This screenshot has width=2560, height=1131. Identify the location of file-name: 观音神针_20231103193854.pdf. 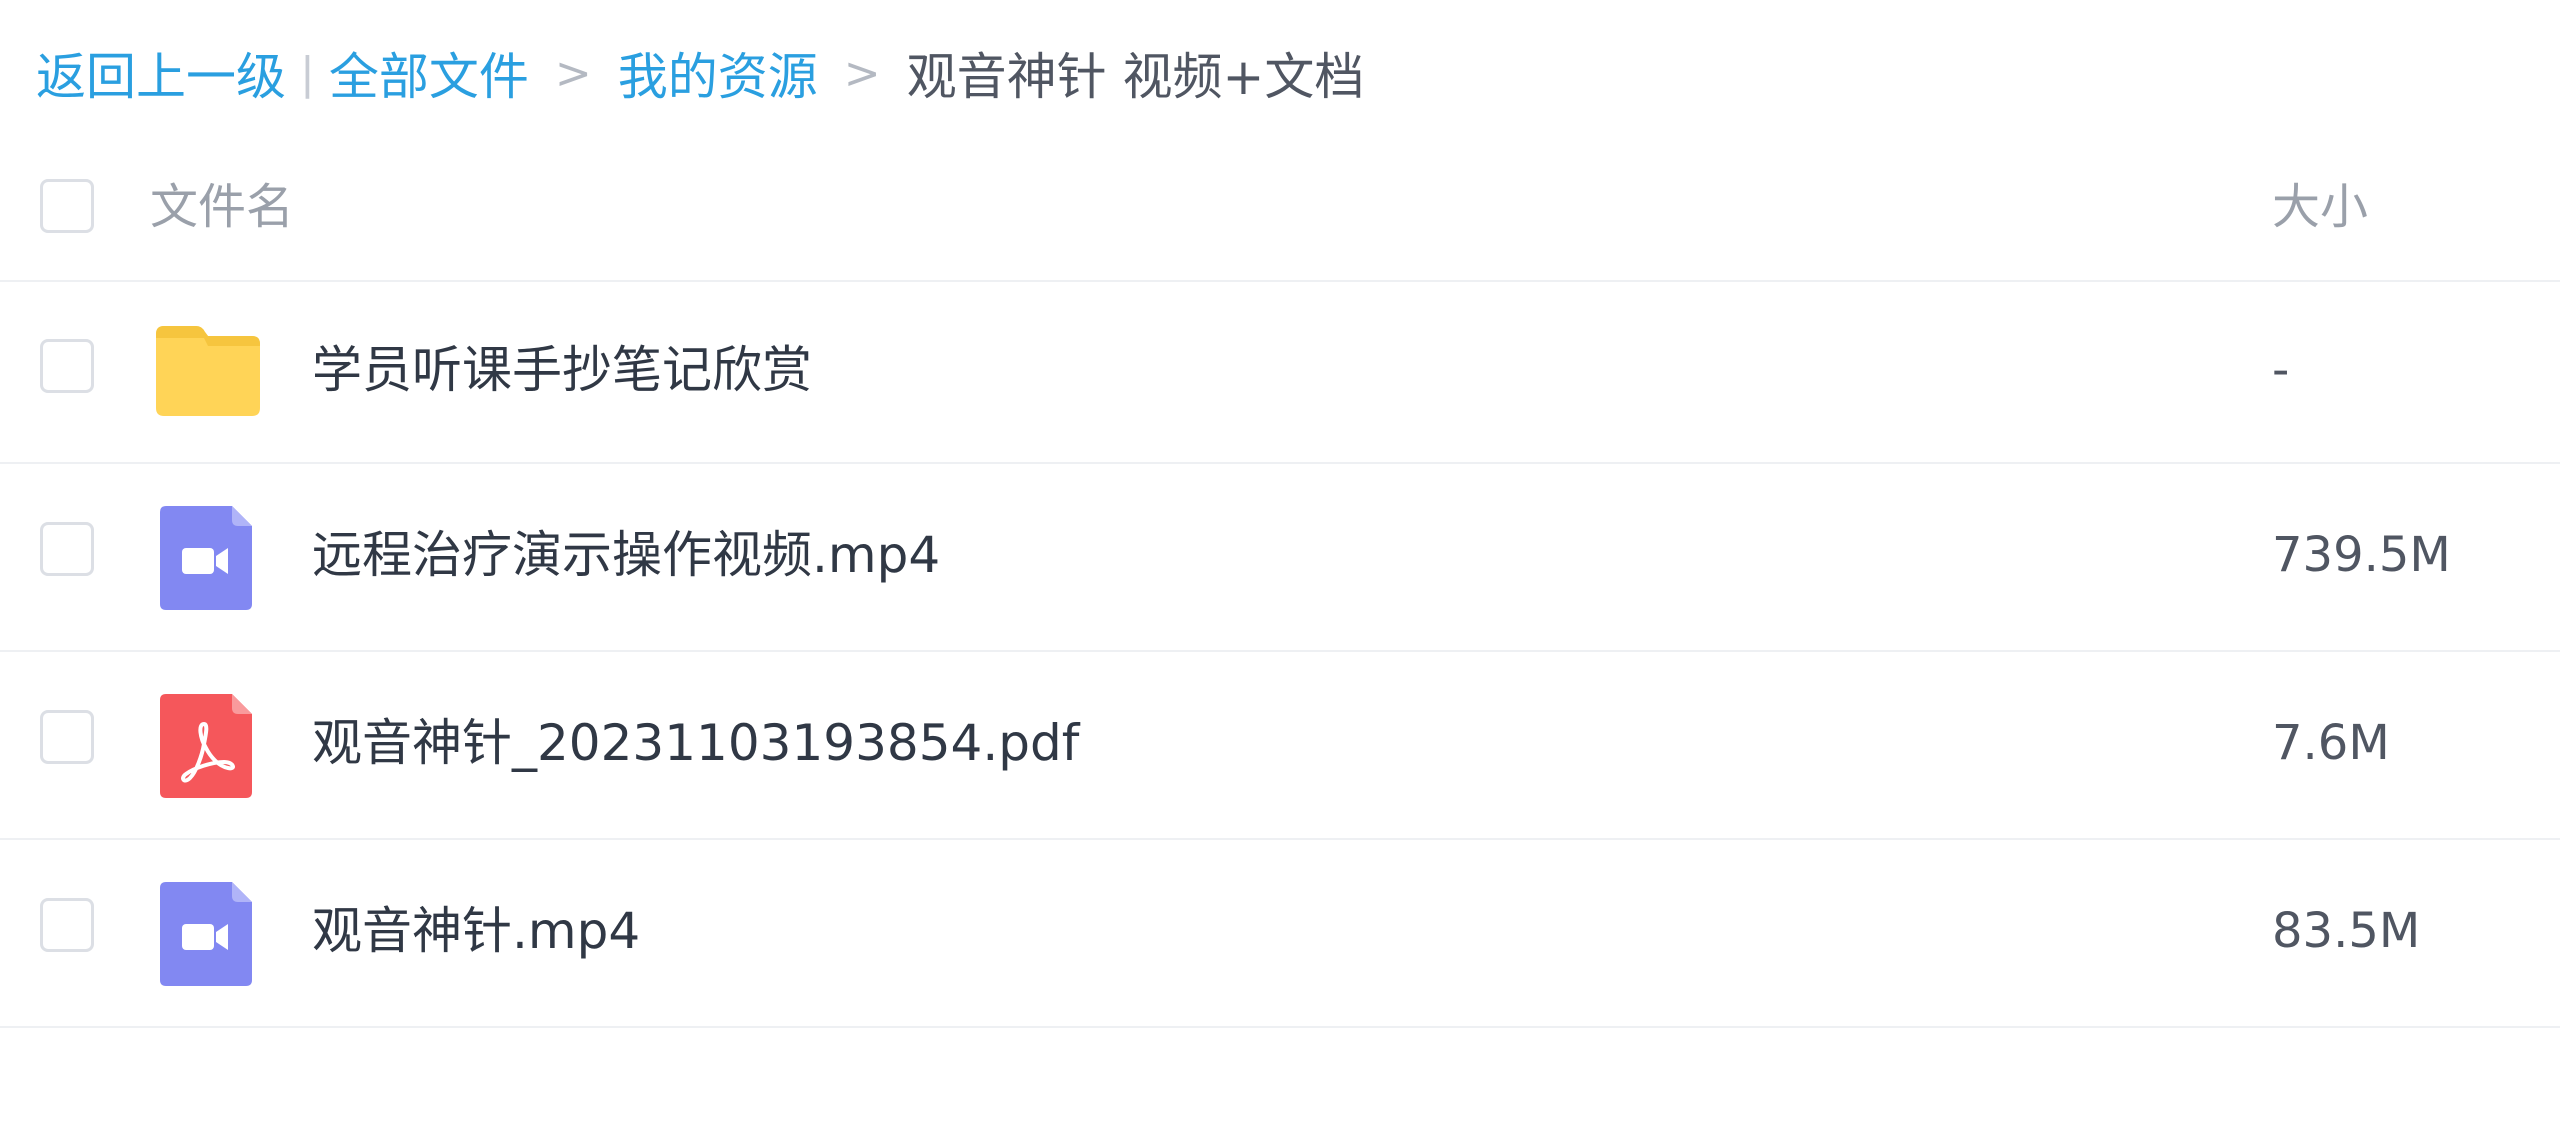
(695, 743).